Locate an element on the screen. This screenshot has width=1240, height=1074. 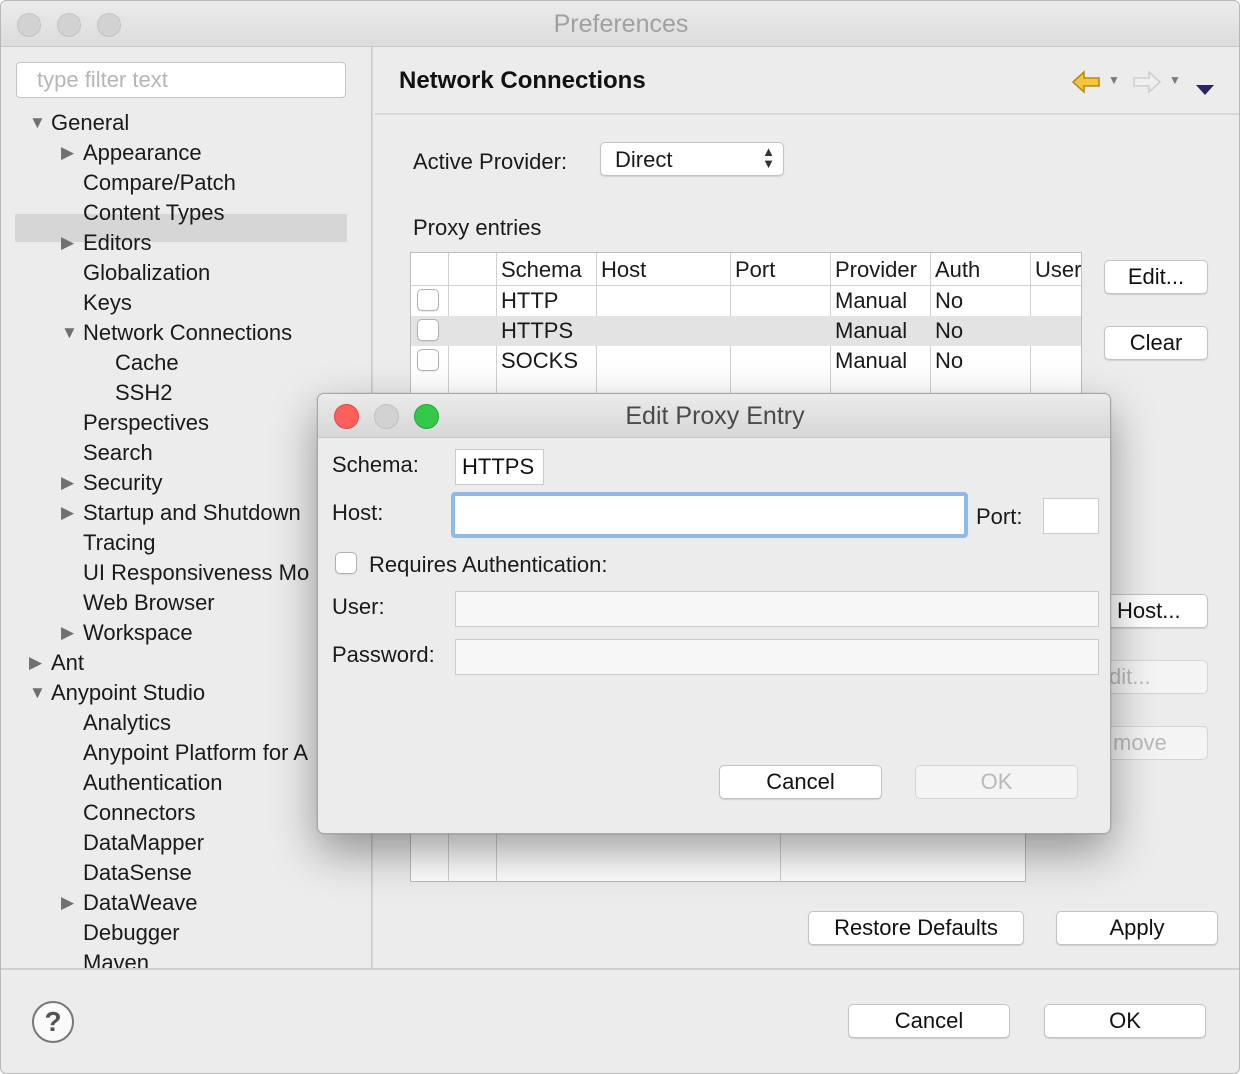
tree-item-label: Maven is located at coordinates (116, 959).